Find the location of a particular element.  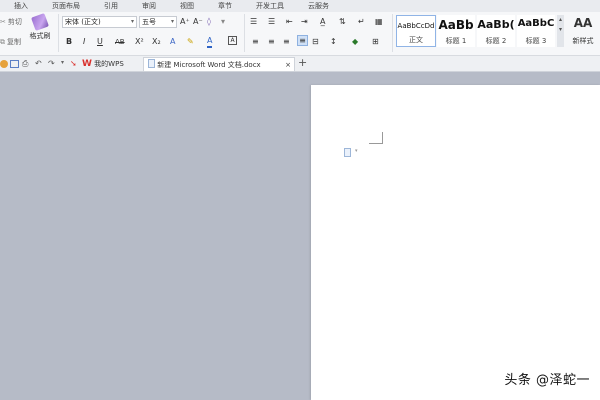

tab-my-wps: W 我的WPS is located at coordinates (103, 64).